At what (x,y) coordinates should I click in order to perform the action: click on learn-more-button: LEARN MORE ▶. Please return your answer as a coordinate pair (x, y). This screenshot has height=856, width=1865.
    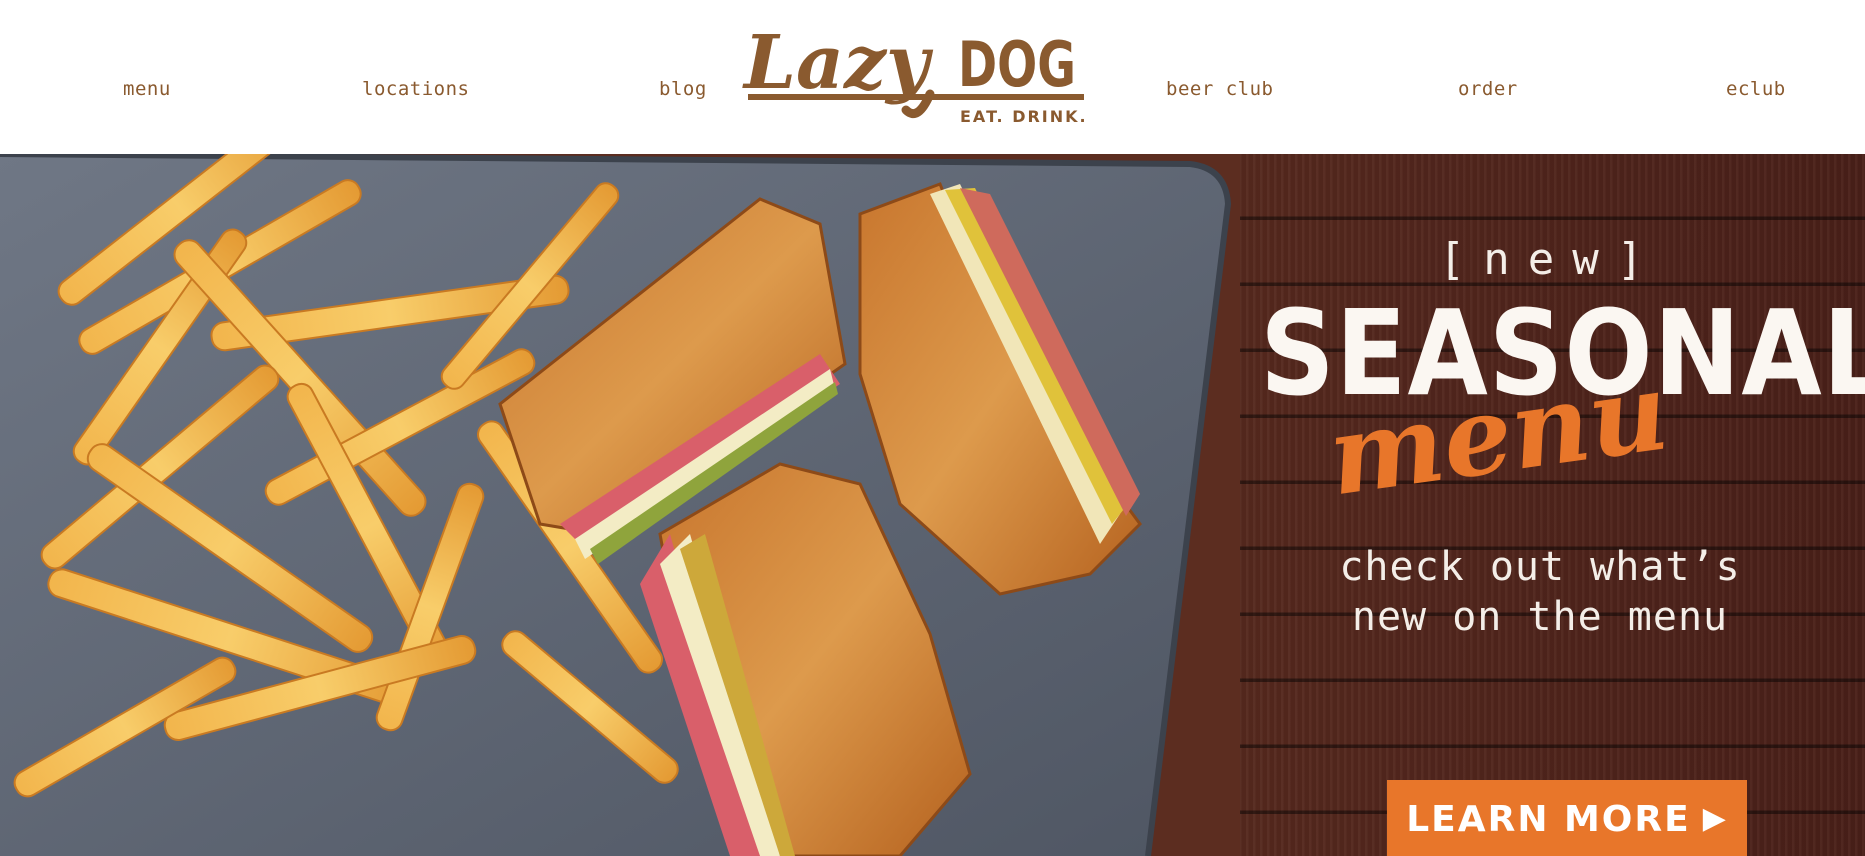
    Looking at the image, I should click on (1567, 818).